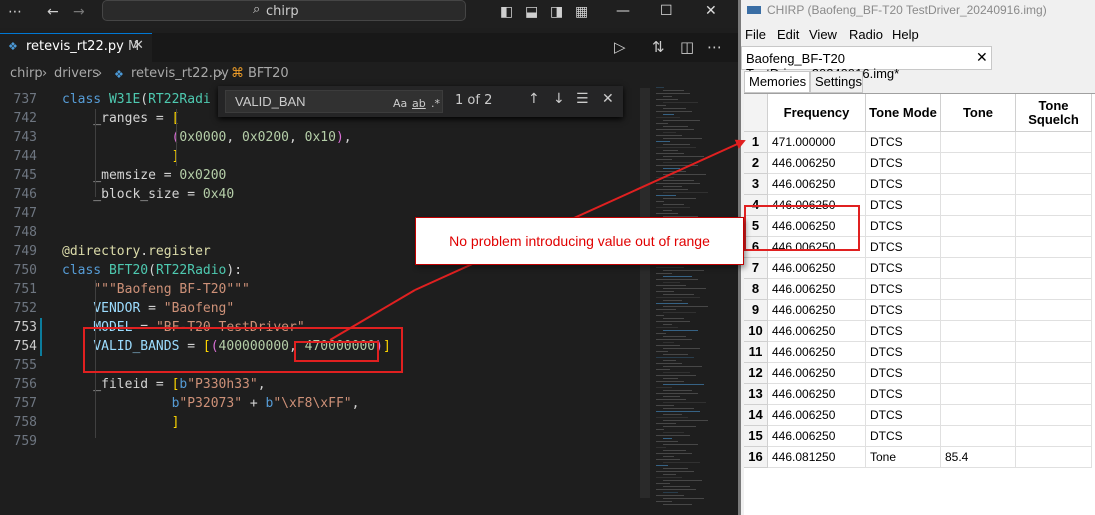  What do you see at coordinates (903, 113) in the screenshot?
I see `column-header-tone-mode: Tone Mode` at bounding box center [903, 113].